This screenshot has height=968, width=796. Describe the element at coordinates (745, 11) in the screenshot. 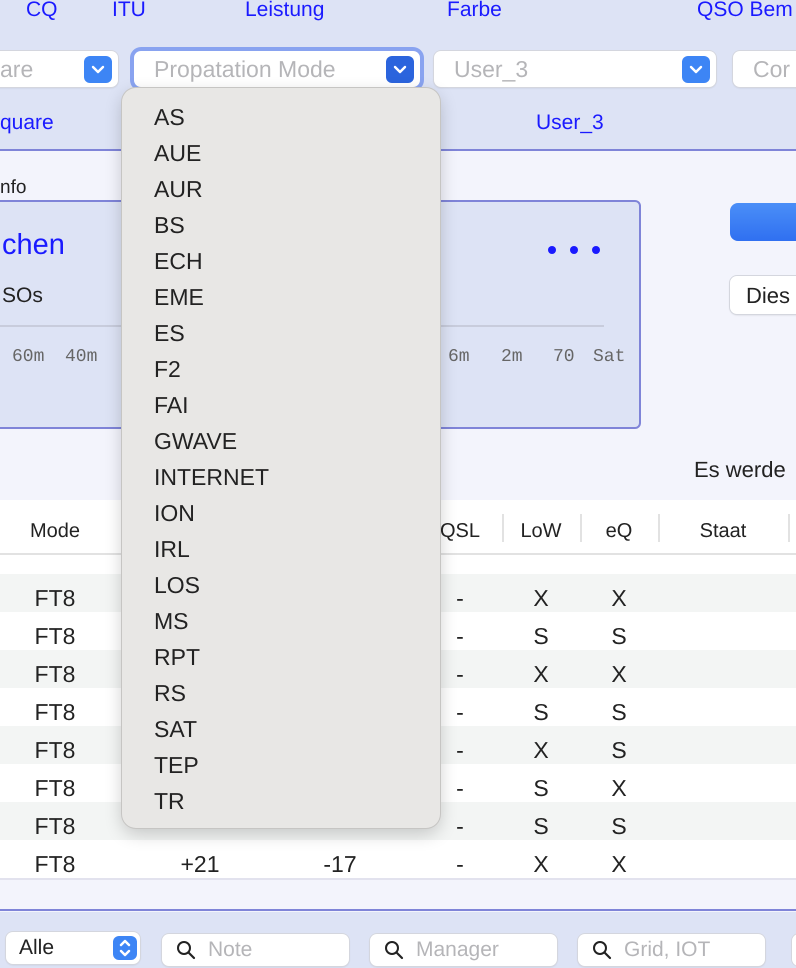

I see `column-label: QSO Bem` at that location.